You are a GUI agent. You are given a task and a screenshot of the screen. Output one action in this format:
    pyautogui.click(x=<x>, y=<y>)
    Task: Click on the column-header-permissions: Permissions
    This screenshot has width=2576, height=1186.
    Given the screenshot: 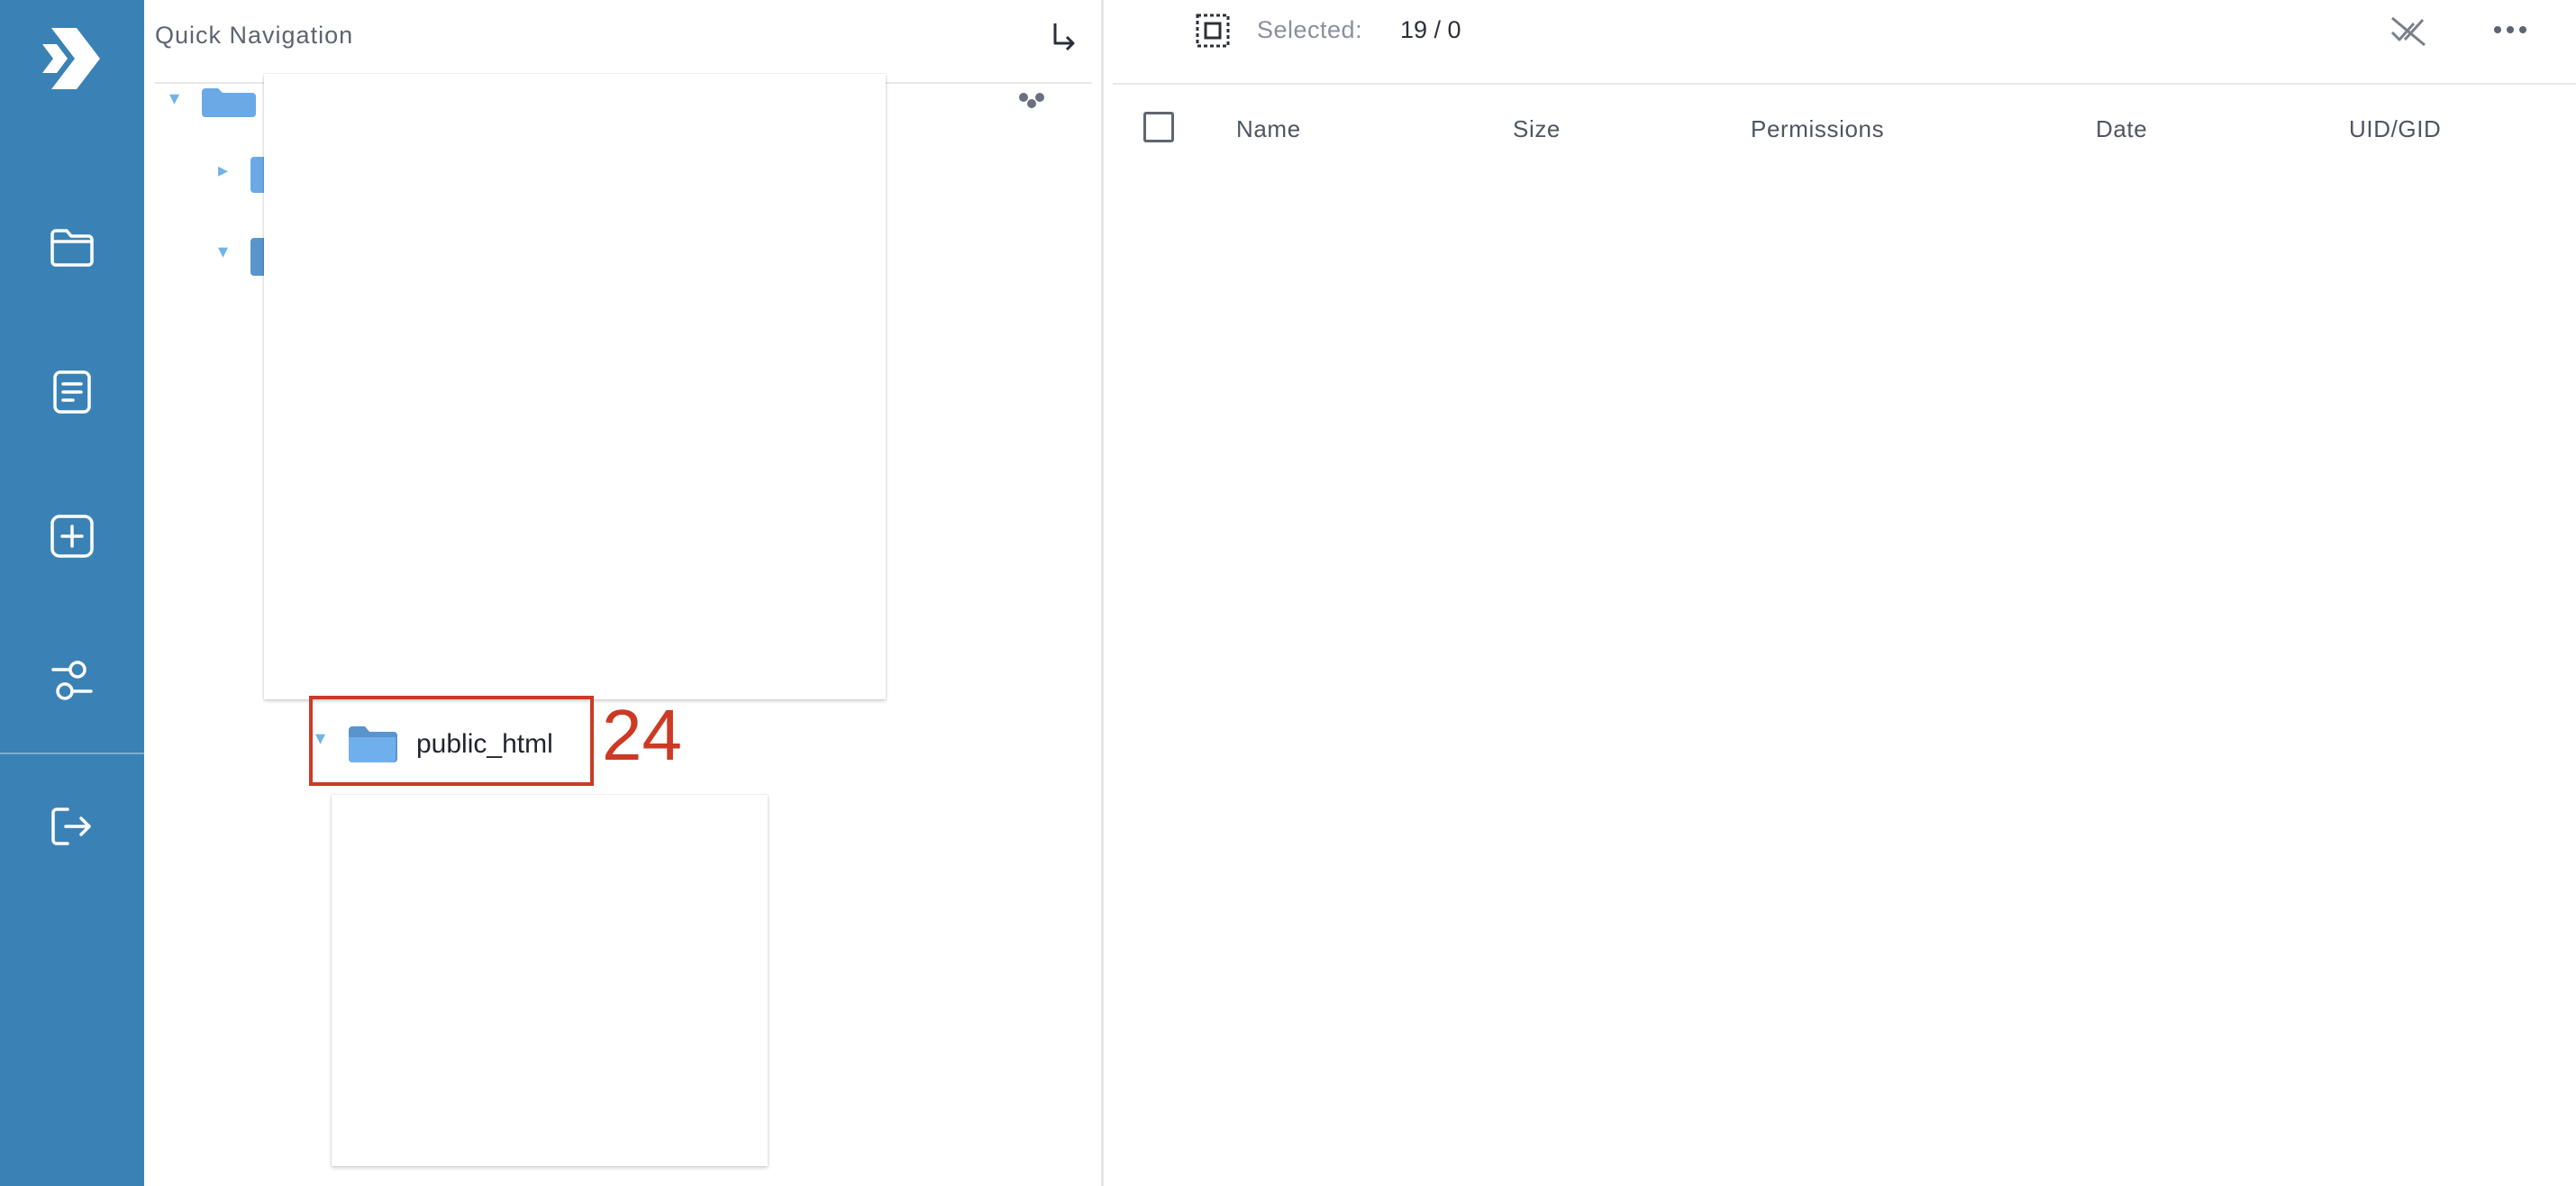 What is the action you would take?
    pyautogui.click(x=1817, y=129)
    